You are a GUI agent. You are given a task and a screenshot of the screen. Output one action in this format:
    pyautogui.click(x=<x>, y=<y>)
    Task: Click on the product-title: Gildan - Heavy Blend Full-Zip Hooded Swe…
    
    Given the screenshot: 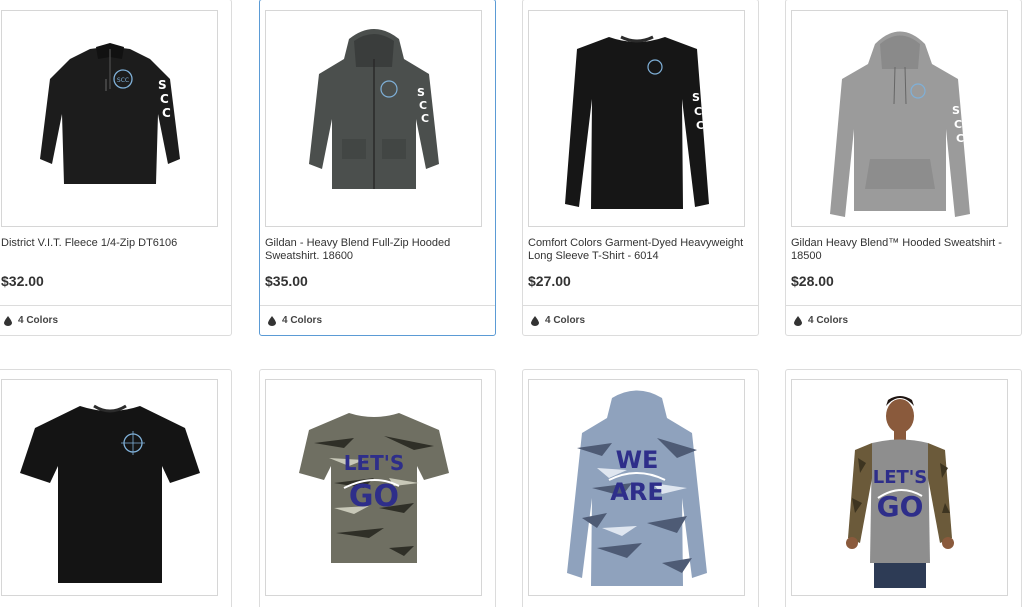 What is the action you would take?
    pyautogui.click(x=378, y=250)
    